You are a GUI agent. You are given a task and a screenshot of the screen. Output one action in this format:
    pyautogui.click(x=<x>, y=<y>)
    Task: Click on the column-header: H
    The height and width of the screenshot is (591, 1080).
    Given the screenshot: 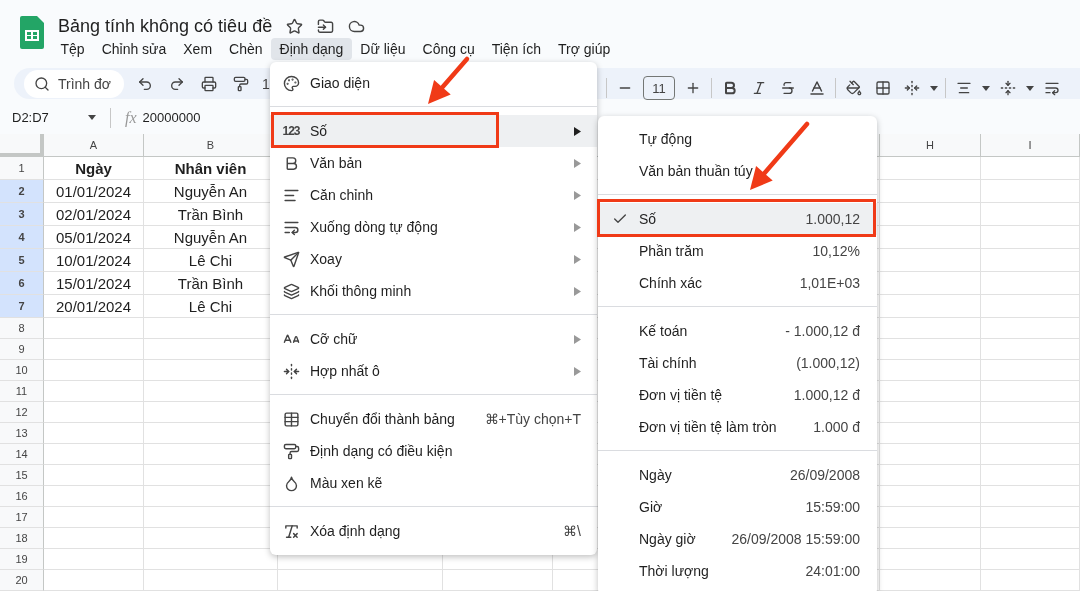 What is the action you would take?
    pyautogui.click(x=930, y=145)
    